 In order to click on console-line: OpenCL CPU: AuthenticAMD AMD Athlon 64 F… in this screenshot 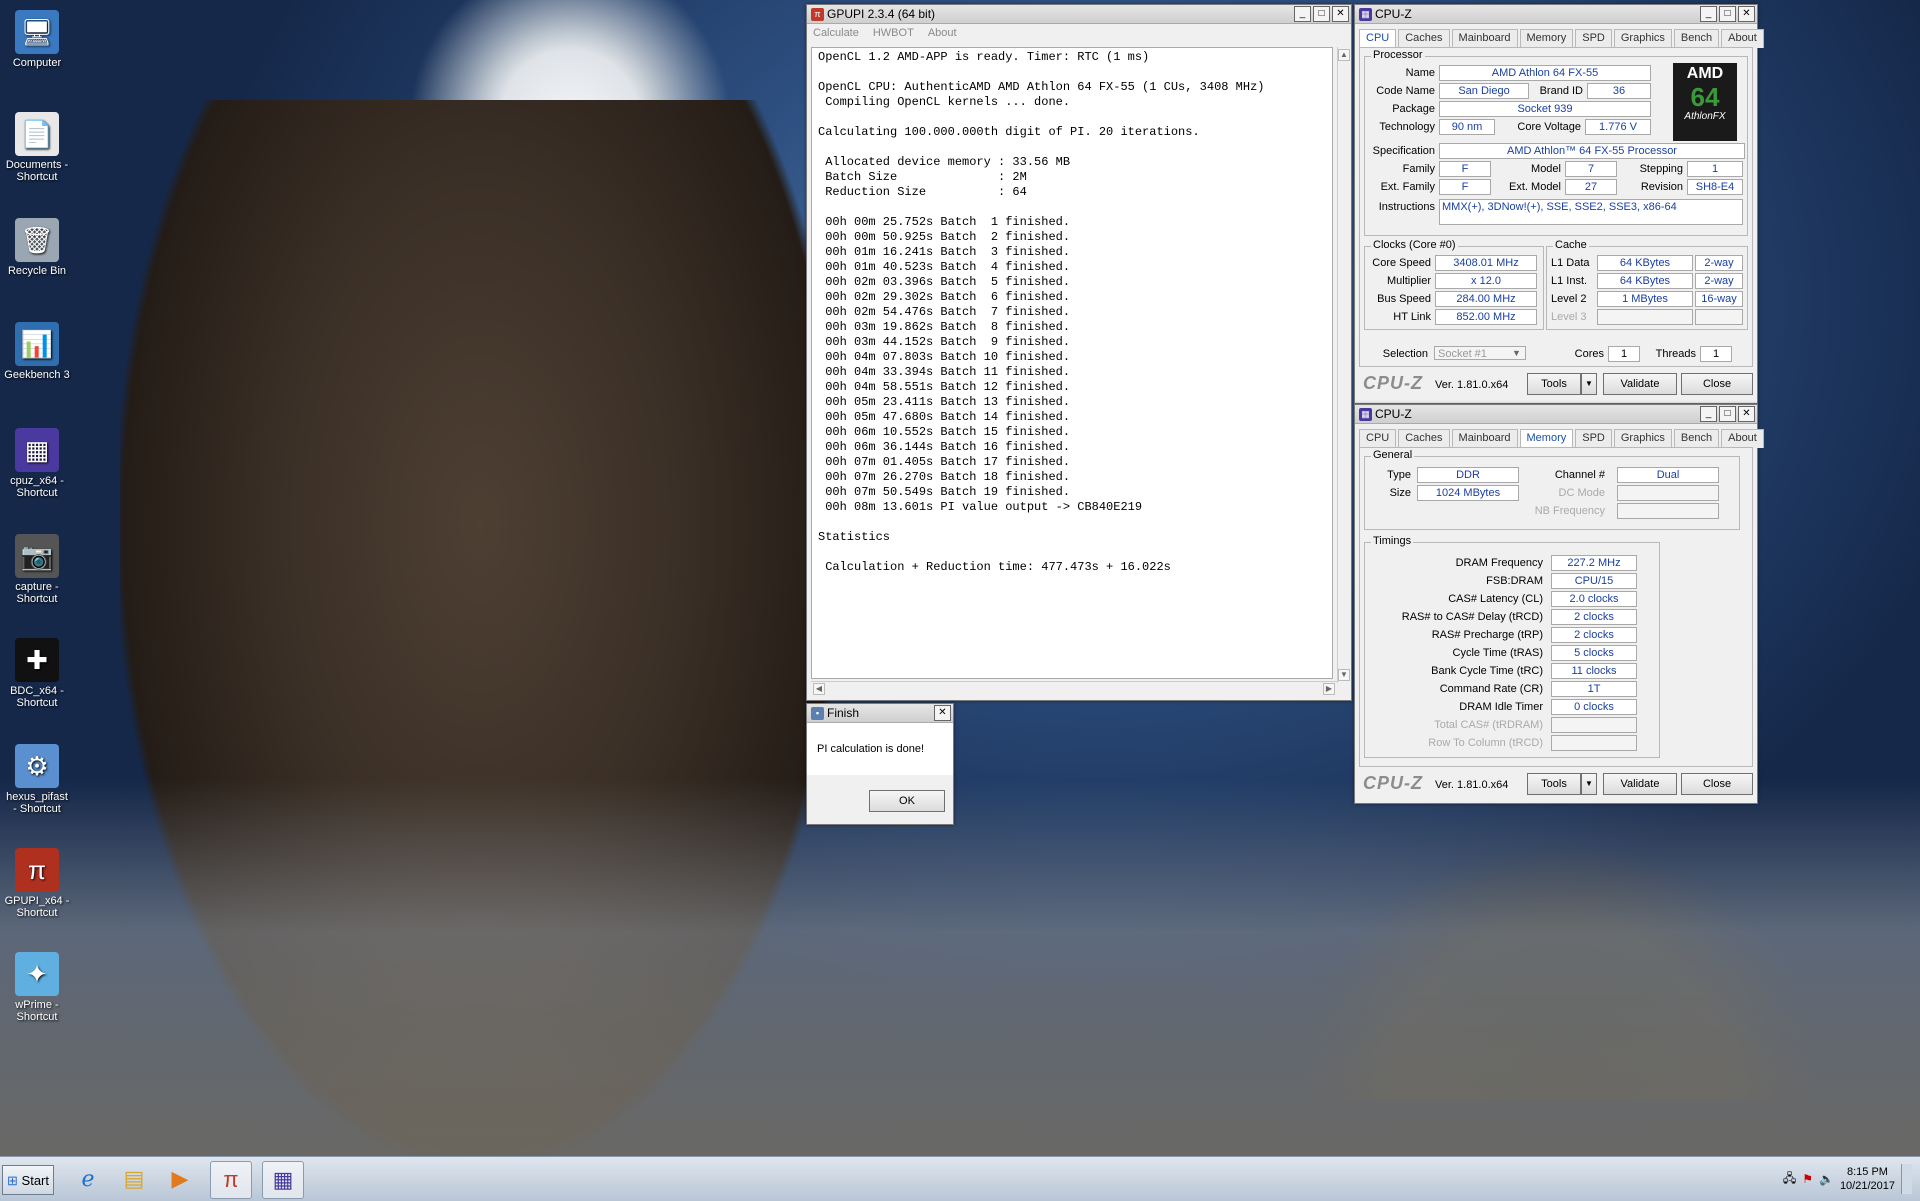, I will do `click(1041, 87)`.